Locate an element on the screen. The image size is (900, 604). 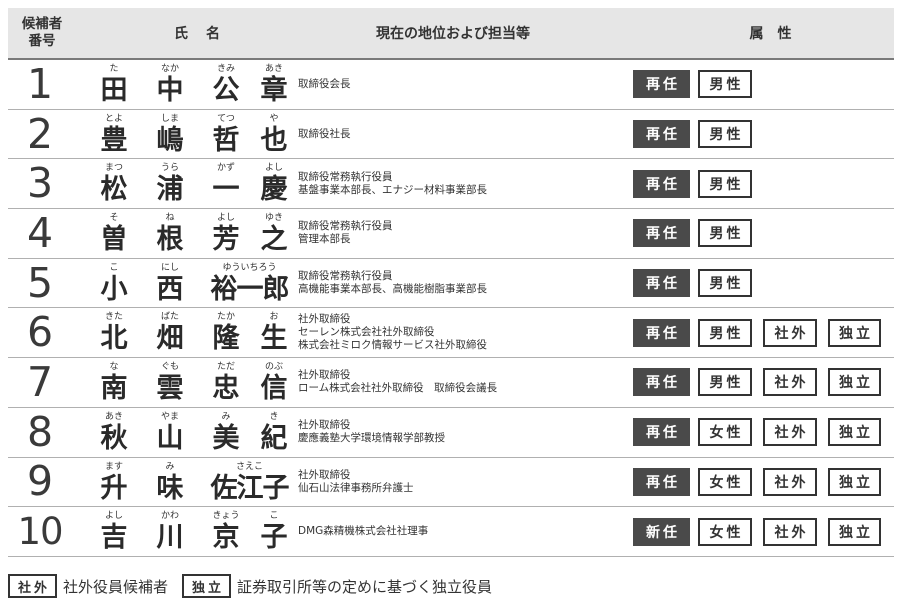
candidate-name: まつ松うら浦かず一よし慶 is located at coordinates (194, 183).